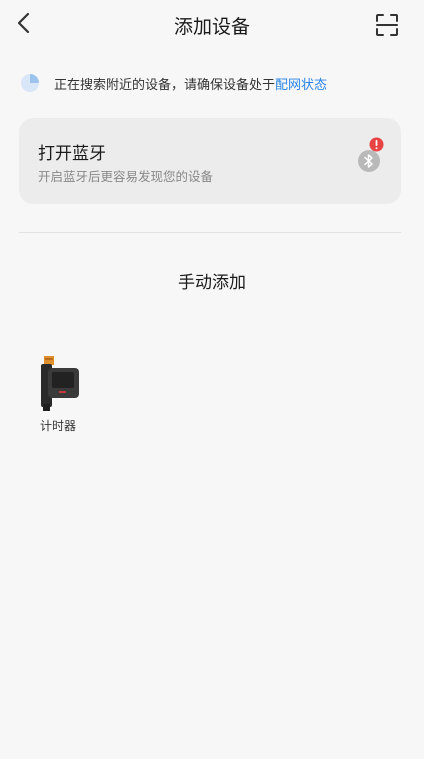 The image size is (424, 759). I want to click on device-label: 计时器, so click(57, 426).